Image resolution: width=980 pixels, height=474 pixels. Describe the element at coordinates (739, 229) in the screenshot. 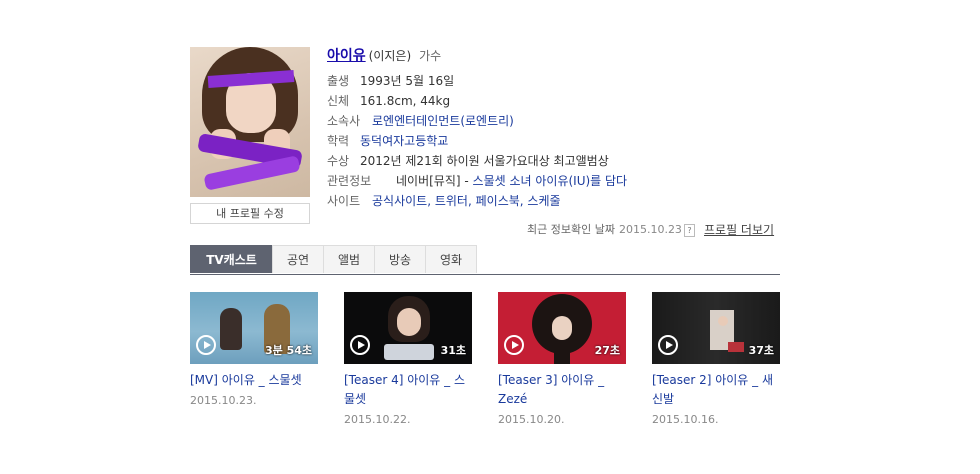

I see `more-profile-link: 프로필 더보기` at that location.